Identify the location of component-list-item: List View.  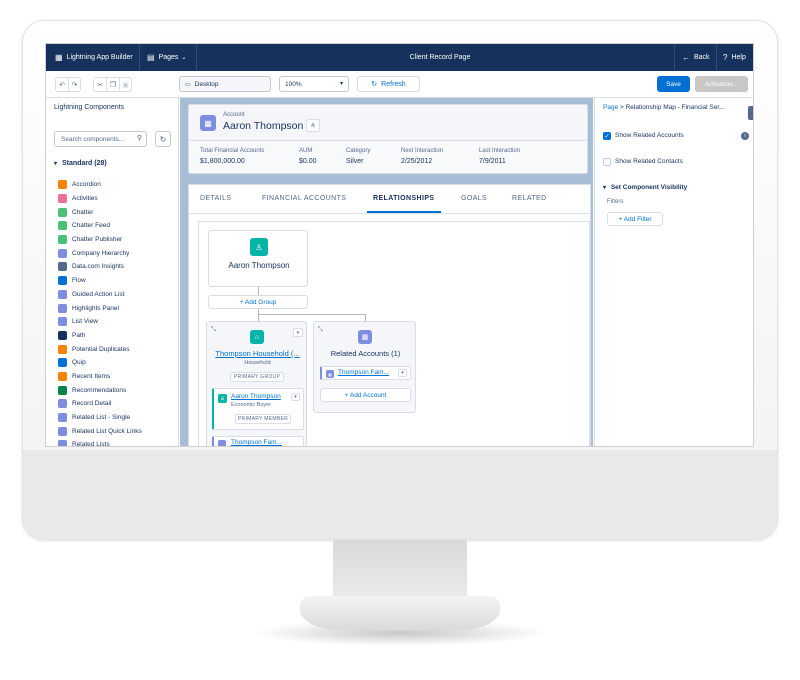
(118, 322).